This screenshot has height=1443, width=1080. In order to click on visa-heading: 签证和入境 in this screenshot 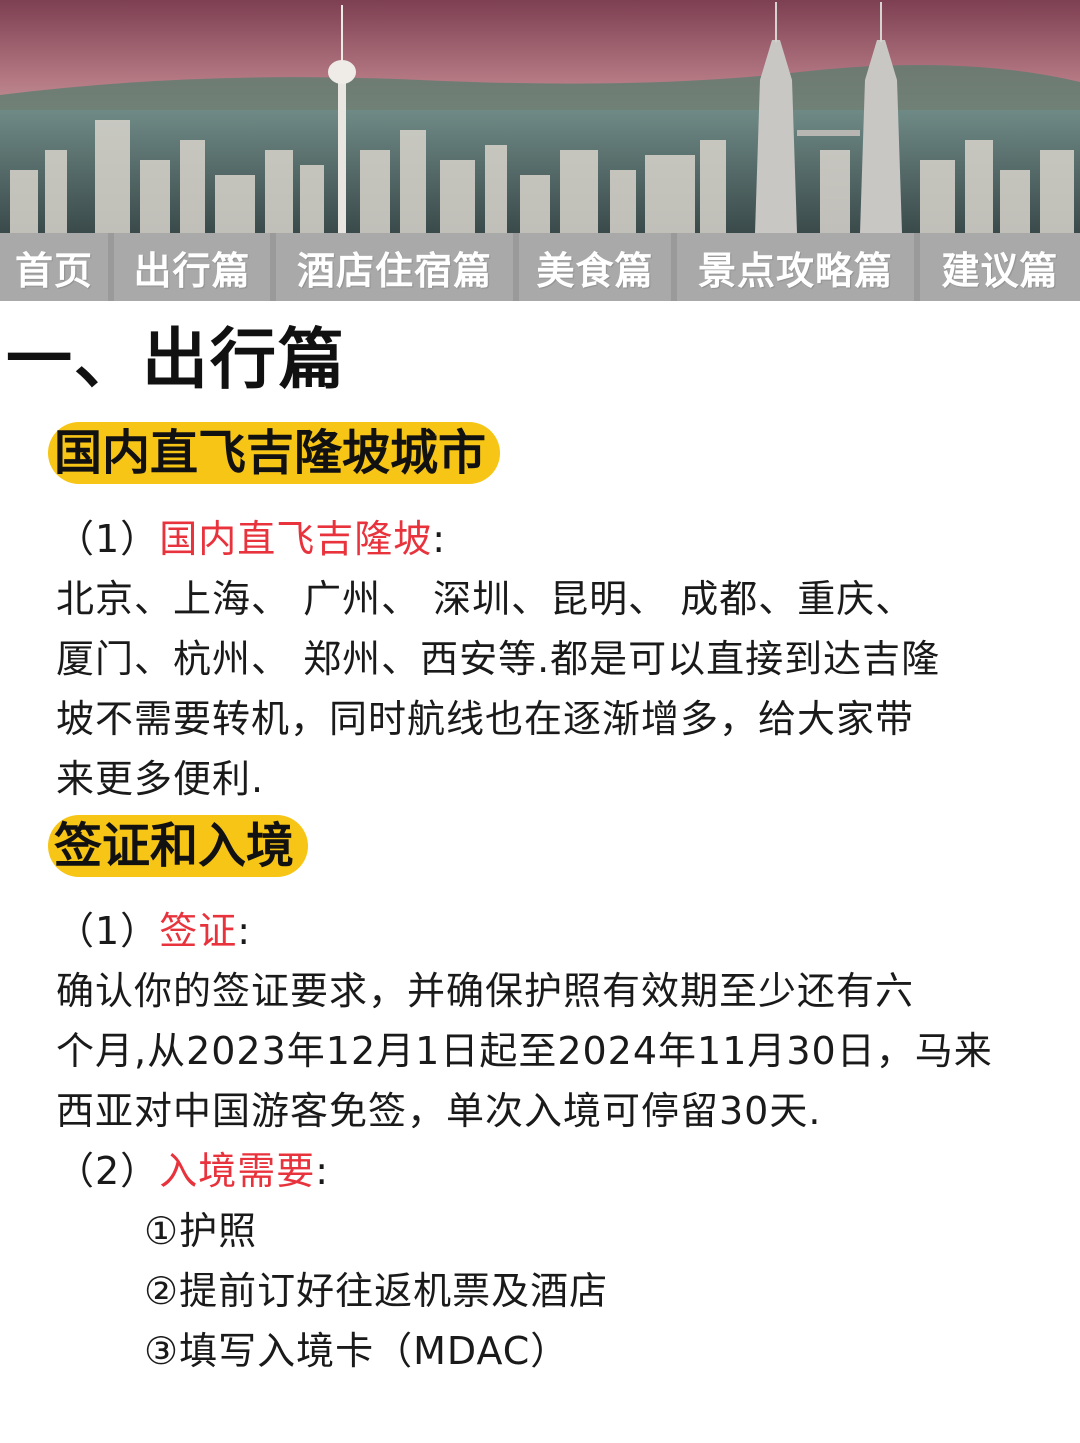, I will do `click(178, 846)`.